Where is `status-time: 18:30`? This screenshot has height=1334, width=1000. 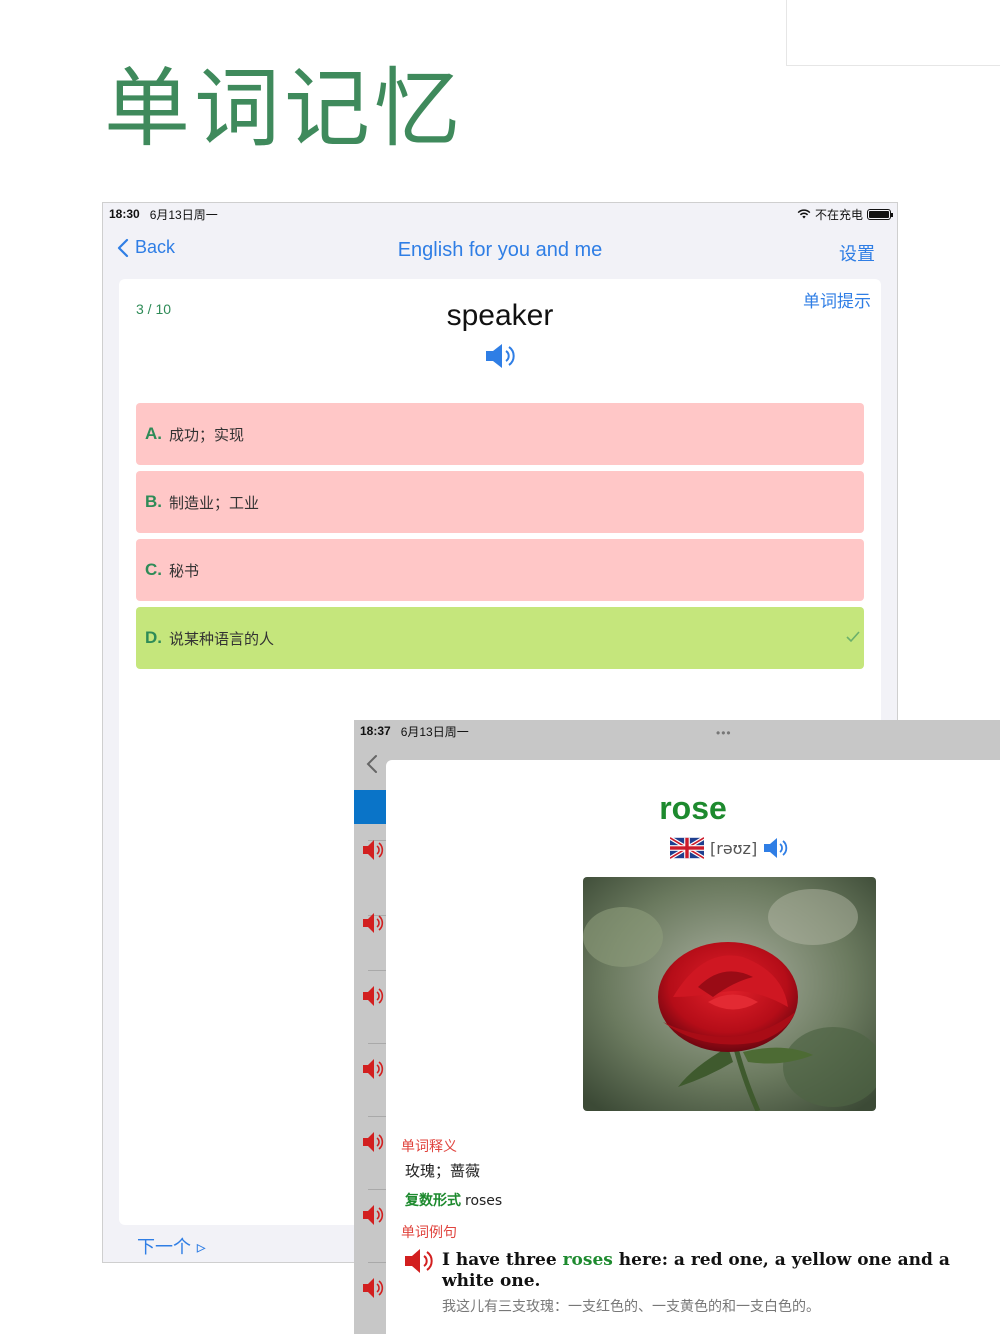 status-time: 18:30 is located at coordinates (124, 214).